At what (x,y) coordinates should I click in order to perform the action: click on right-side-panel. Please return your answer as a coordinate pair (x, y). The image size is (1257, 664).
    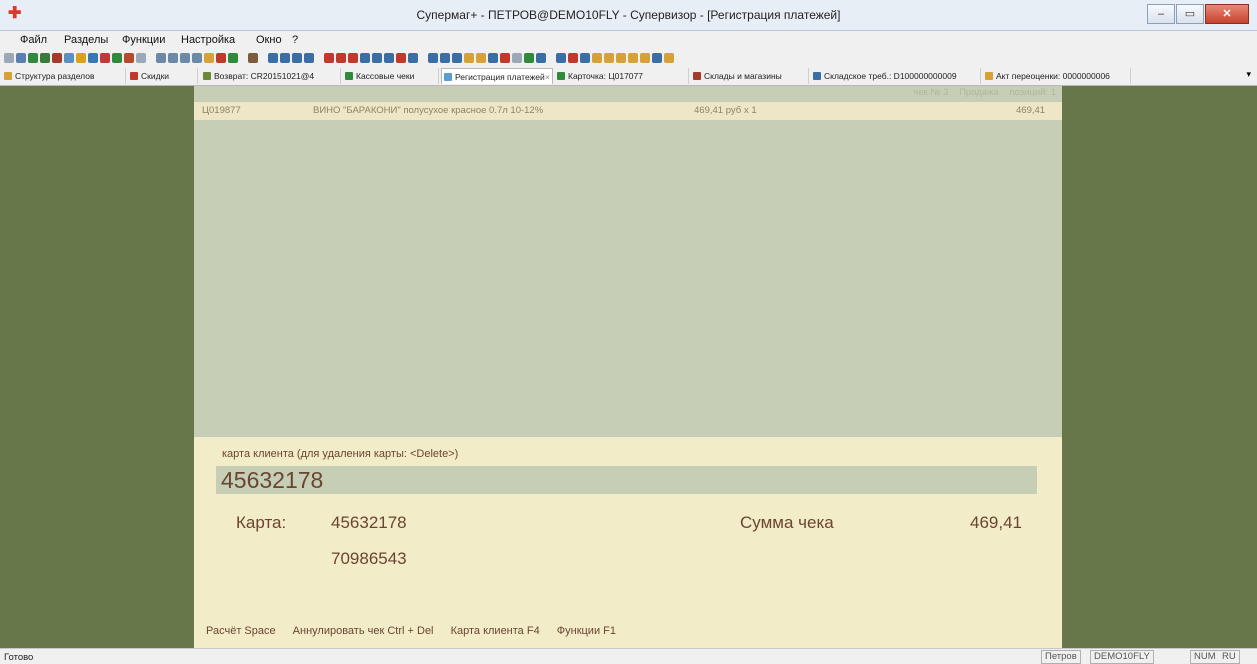
    Looking at the image, I should click on (1159, 367).